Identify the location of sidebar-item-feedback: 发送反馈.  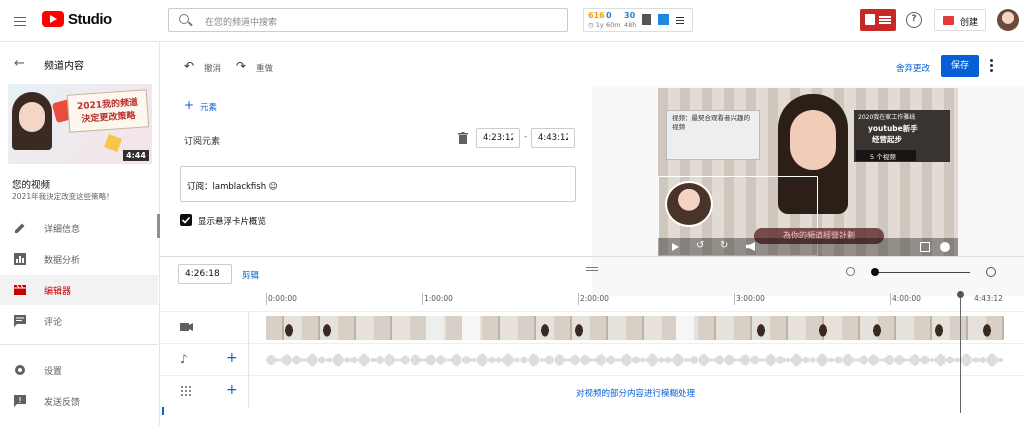
(79, 401).